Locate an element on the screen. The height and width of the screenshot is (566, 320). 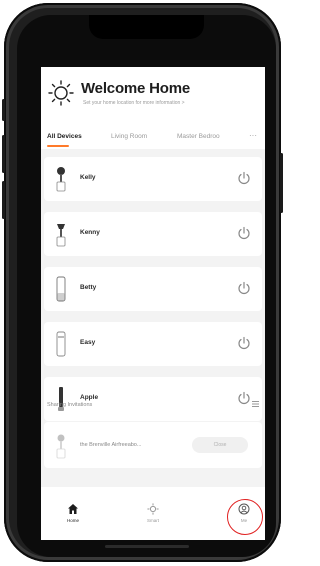
bottom-nav: Home Smart Me is located at coordinates (153, 518).